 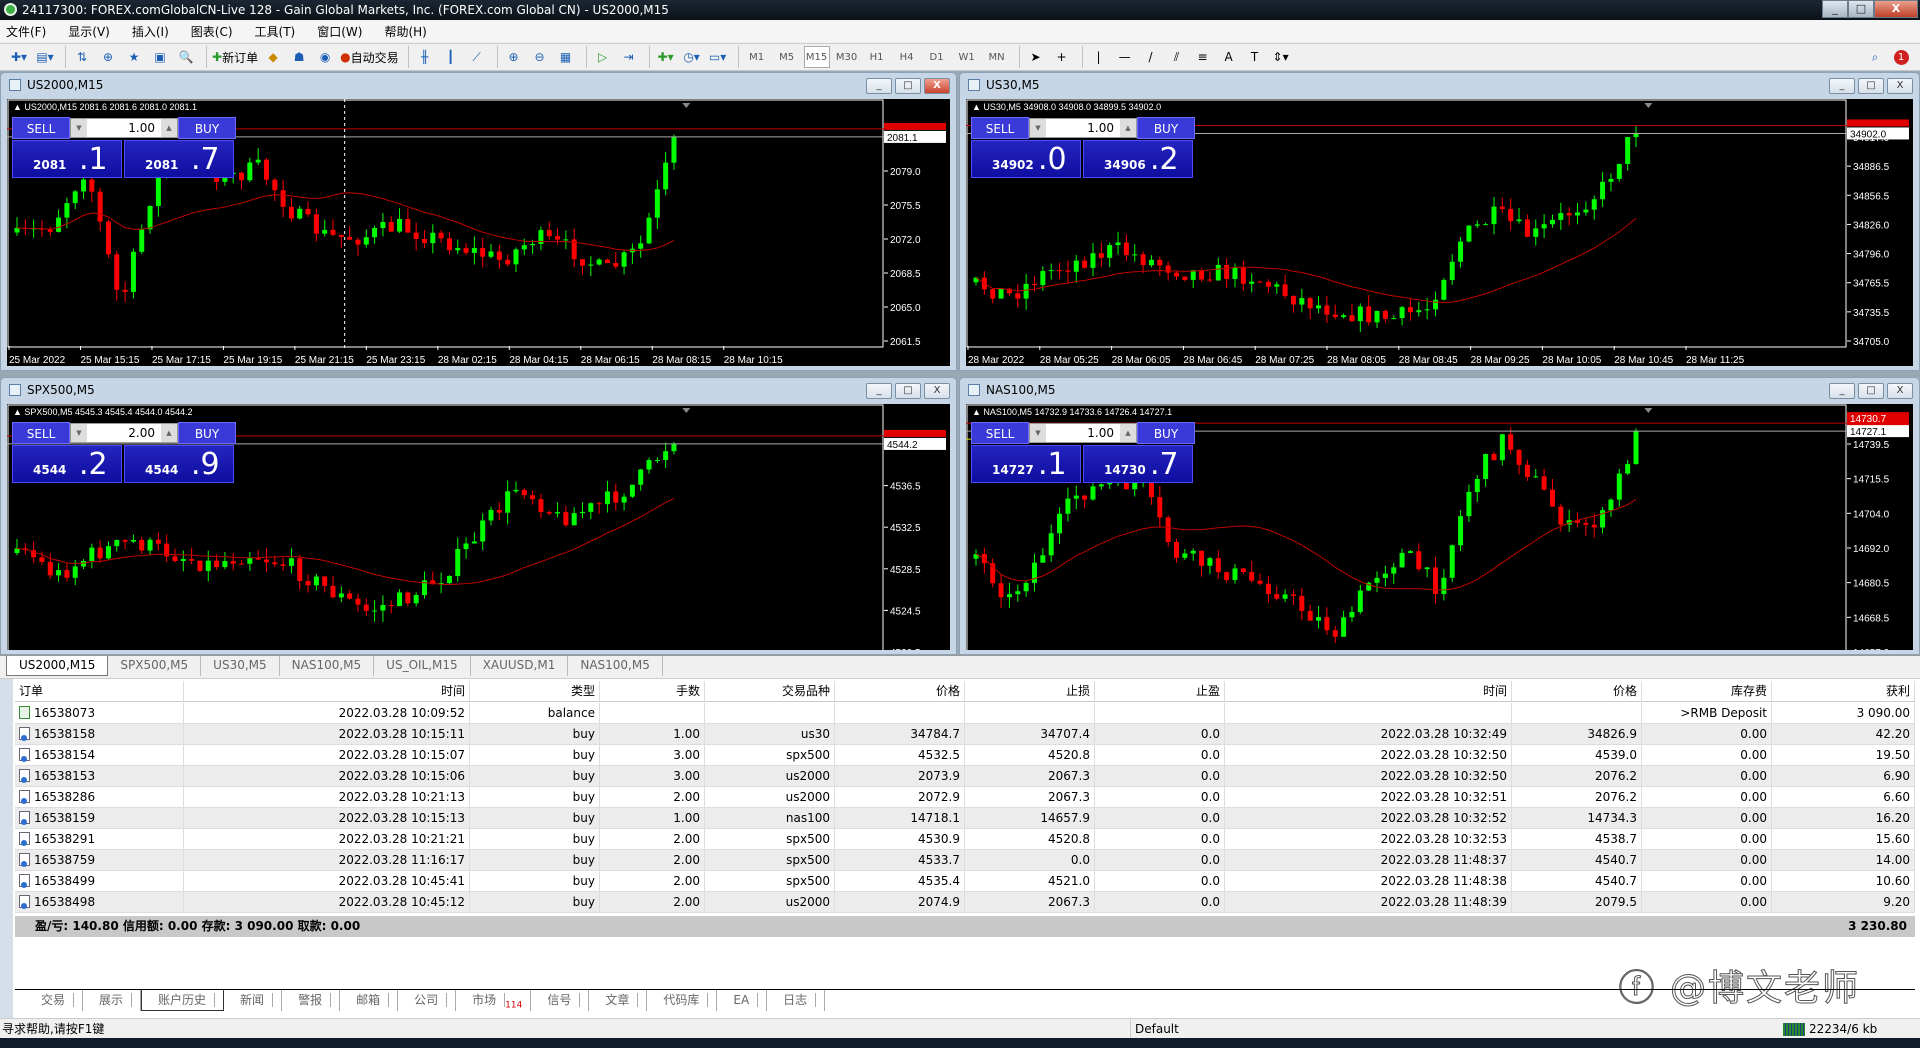 What do you see at coordinates (1030, 691) in the screenshot?
I see `column-header: 止损` at bounding box center [1030, 691].